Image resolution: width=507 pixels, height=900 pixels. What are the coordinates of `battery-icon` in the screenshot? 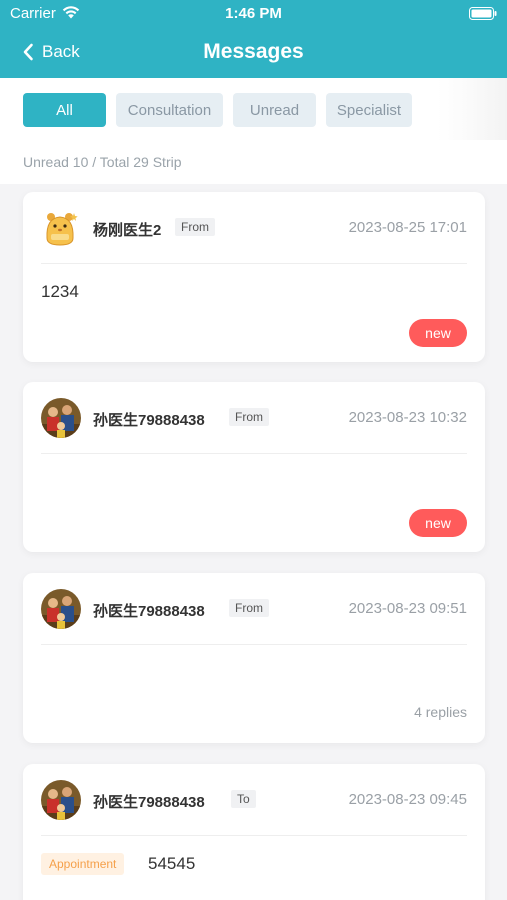 It's located at (483, 13).